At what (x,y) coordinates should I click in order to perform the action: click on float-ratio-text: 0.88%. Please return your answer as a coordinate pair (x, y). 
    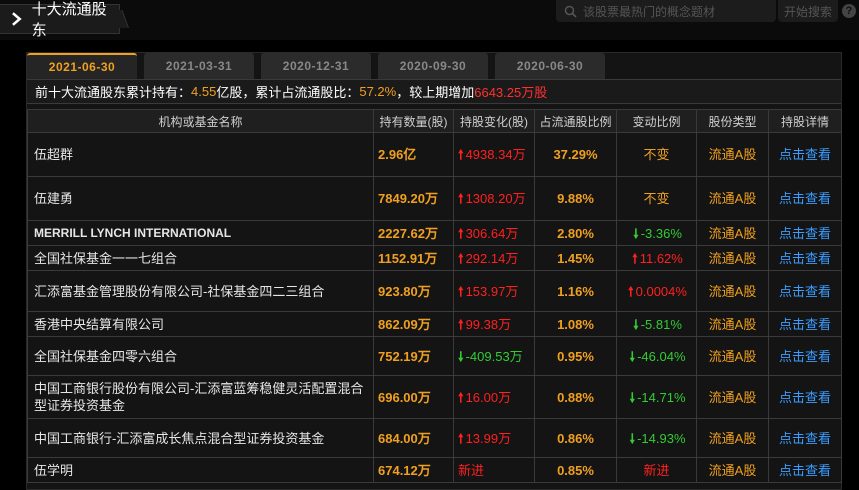
    Looking at the image, I should click on (575, 397).